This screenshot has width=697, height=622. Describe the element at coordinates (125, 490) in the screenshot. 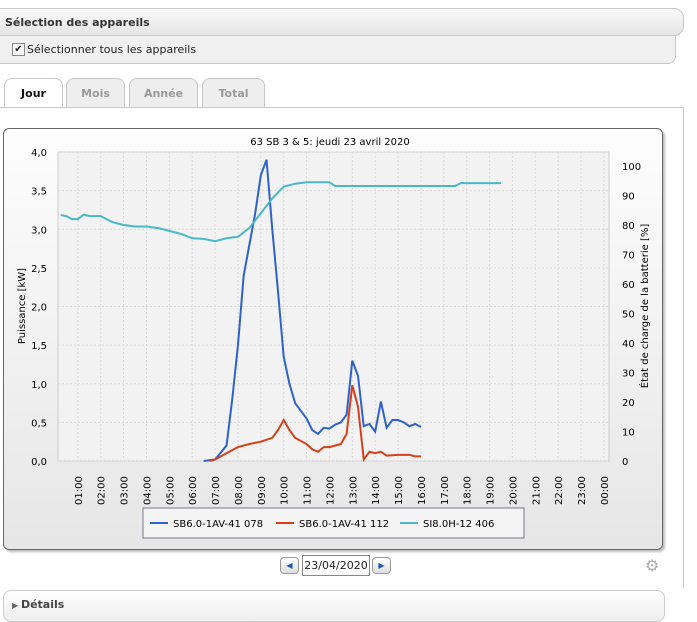

I see `x-tick-label: 03:00` at that location.